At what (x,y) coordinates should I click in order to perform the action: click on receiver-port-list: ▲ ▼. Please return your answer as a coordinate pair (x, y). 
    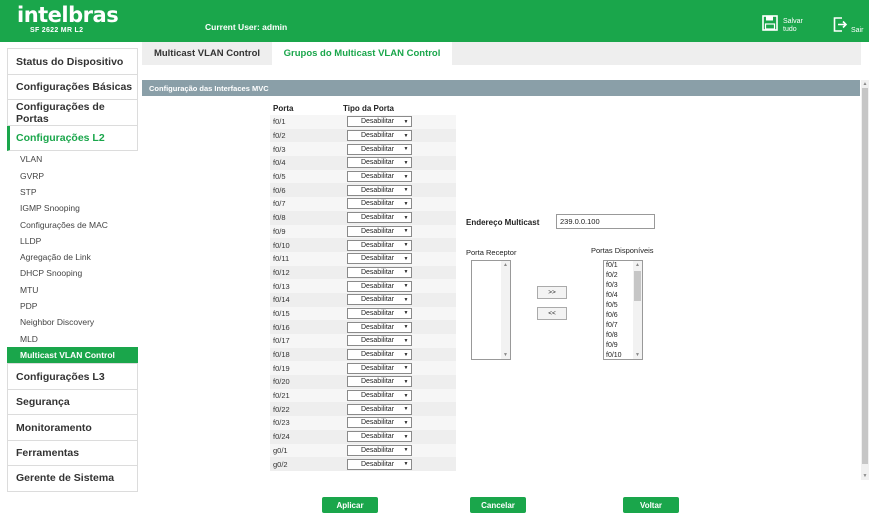
    Looking at the image, I should click on (491, 310).